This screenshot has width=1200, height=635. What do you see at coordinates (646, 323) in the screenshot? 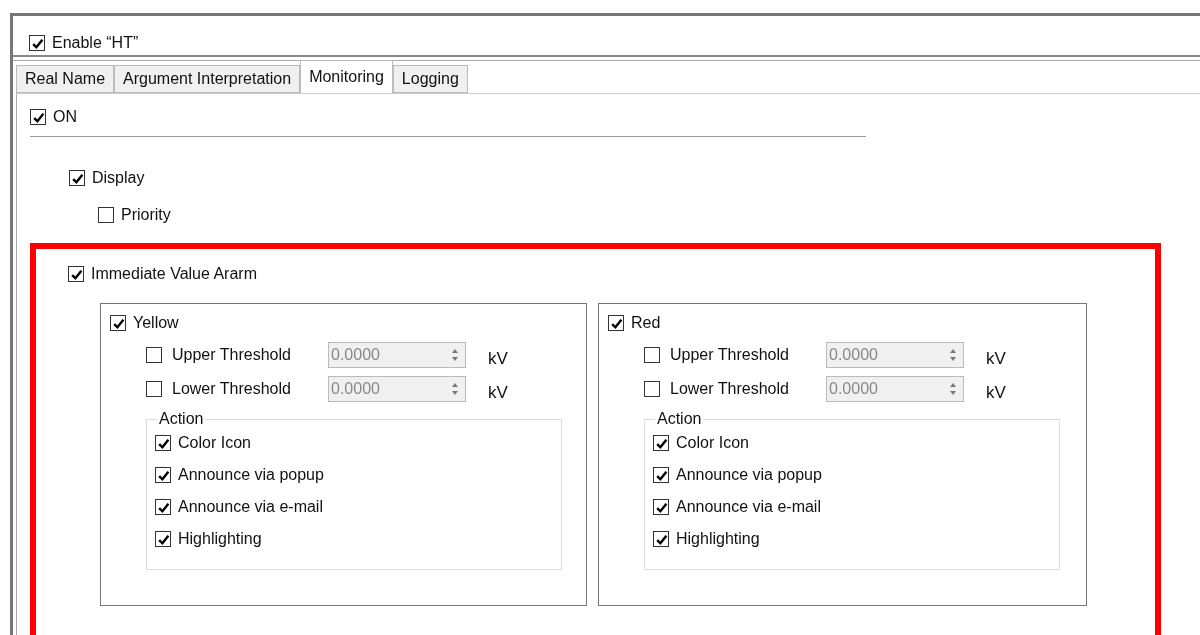
I see `checkbox-label: Red` at bounding box center [646, 323].